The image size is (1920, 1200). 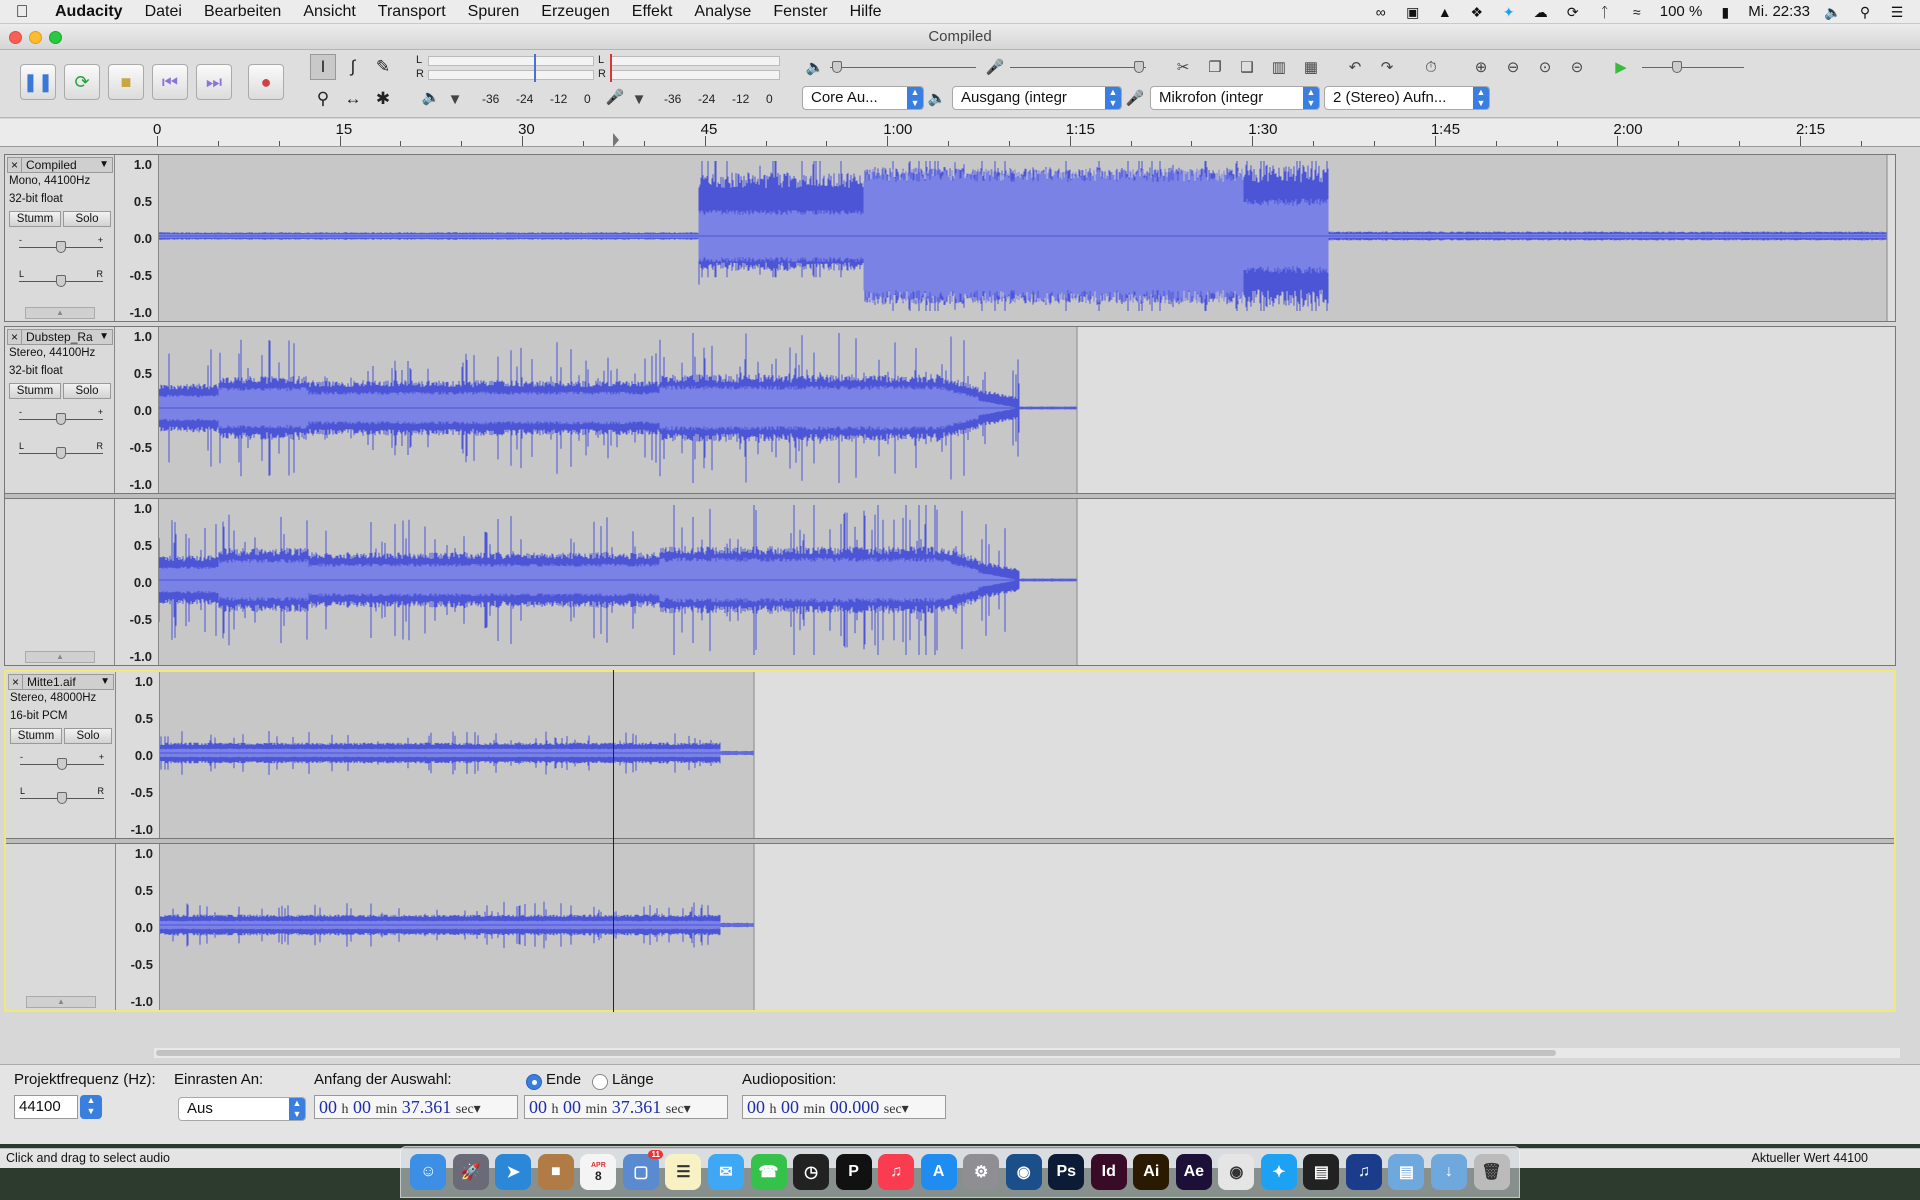 What do you see at coordinates (35, 37) in the screenshot?
I see `minimize-window-button` at bounding box center [35, 37].